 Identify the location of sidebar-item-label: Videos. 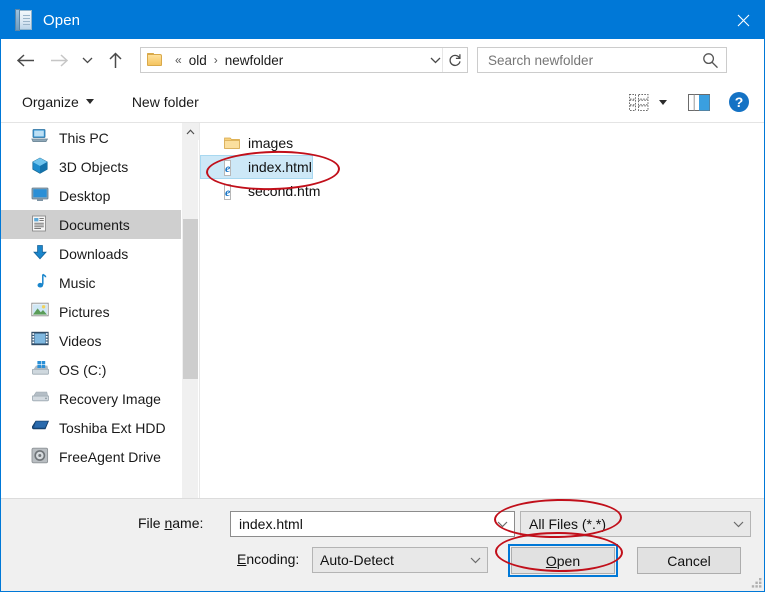
(80, 340).